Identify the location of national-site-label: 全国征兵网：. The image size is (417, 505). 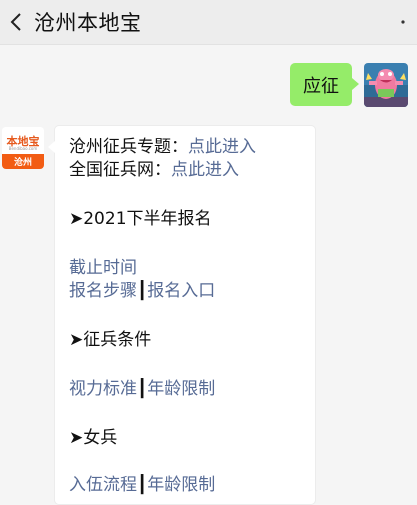
(120, 170).